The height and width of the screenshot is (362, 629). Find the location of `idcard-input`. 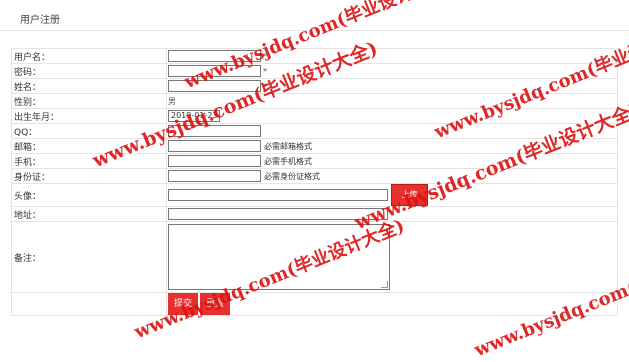

idcard-input is located at coordinates (214, 176).